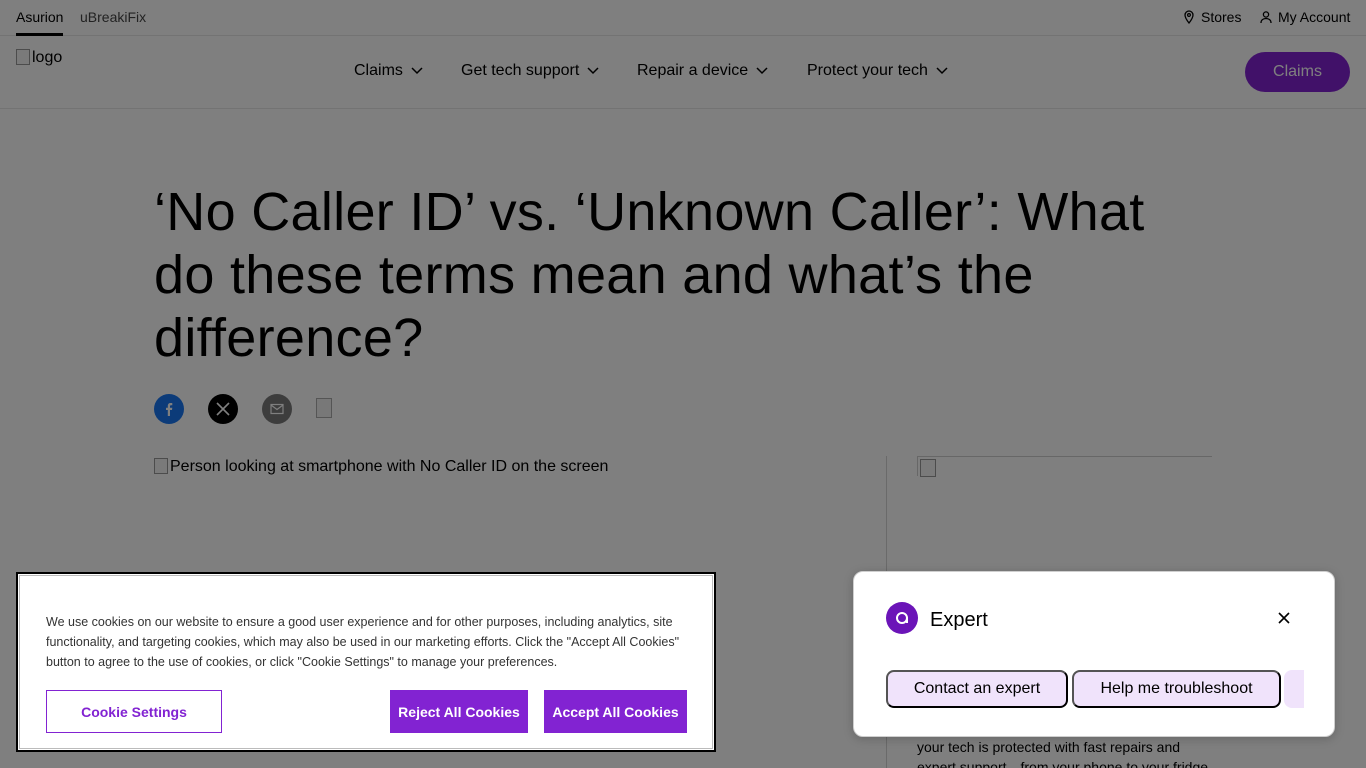  I want to click on contact-an-expert-chip: Contact an expert, so click(977, 689).